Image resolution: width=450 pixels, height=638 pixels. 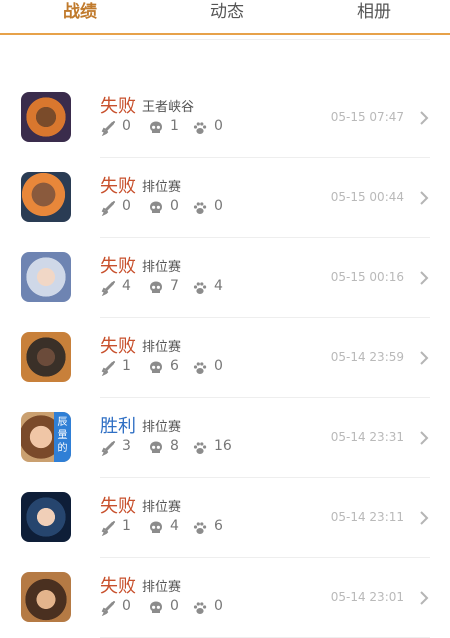 I want to click on kills-count: 4, so click(x=126, y=286).